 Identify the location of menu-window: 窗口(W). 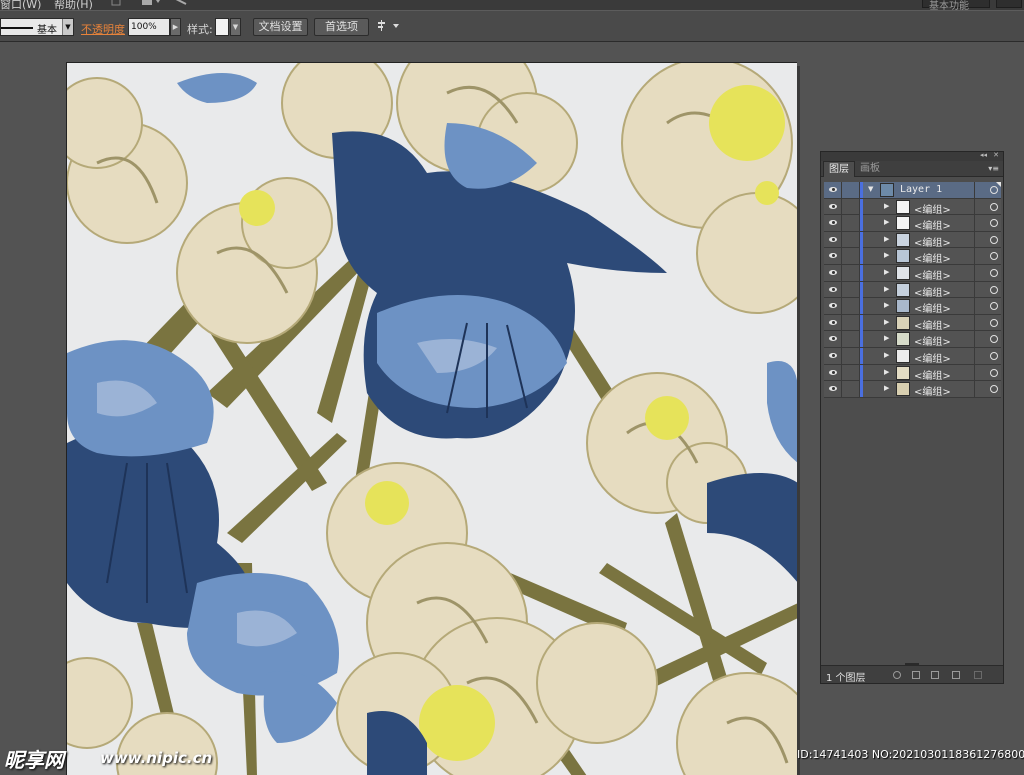
(20, 5).